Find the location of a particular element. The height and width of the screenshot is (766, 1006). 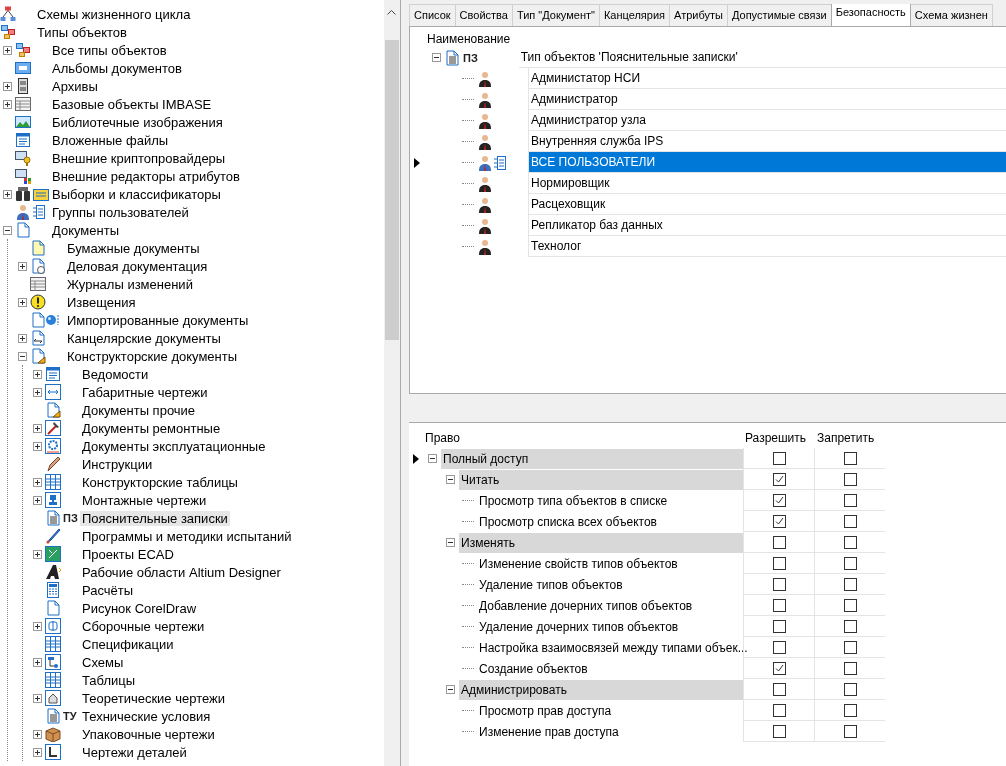

tree-item: Конструкторские документы is located at coordinates (152, 356).